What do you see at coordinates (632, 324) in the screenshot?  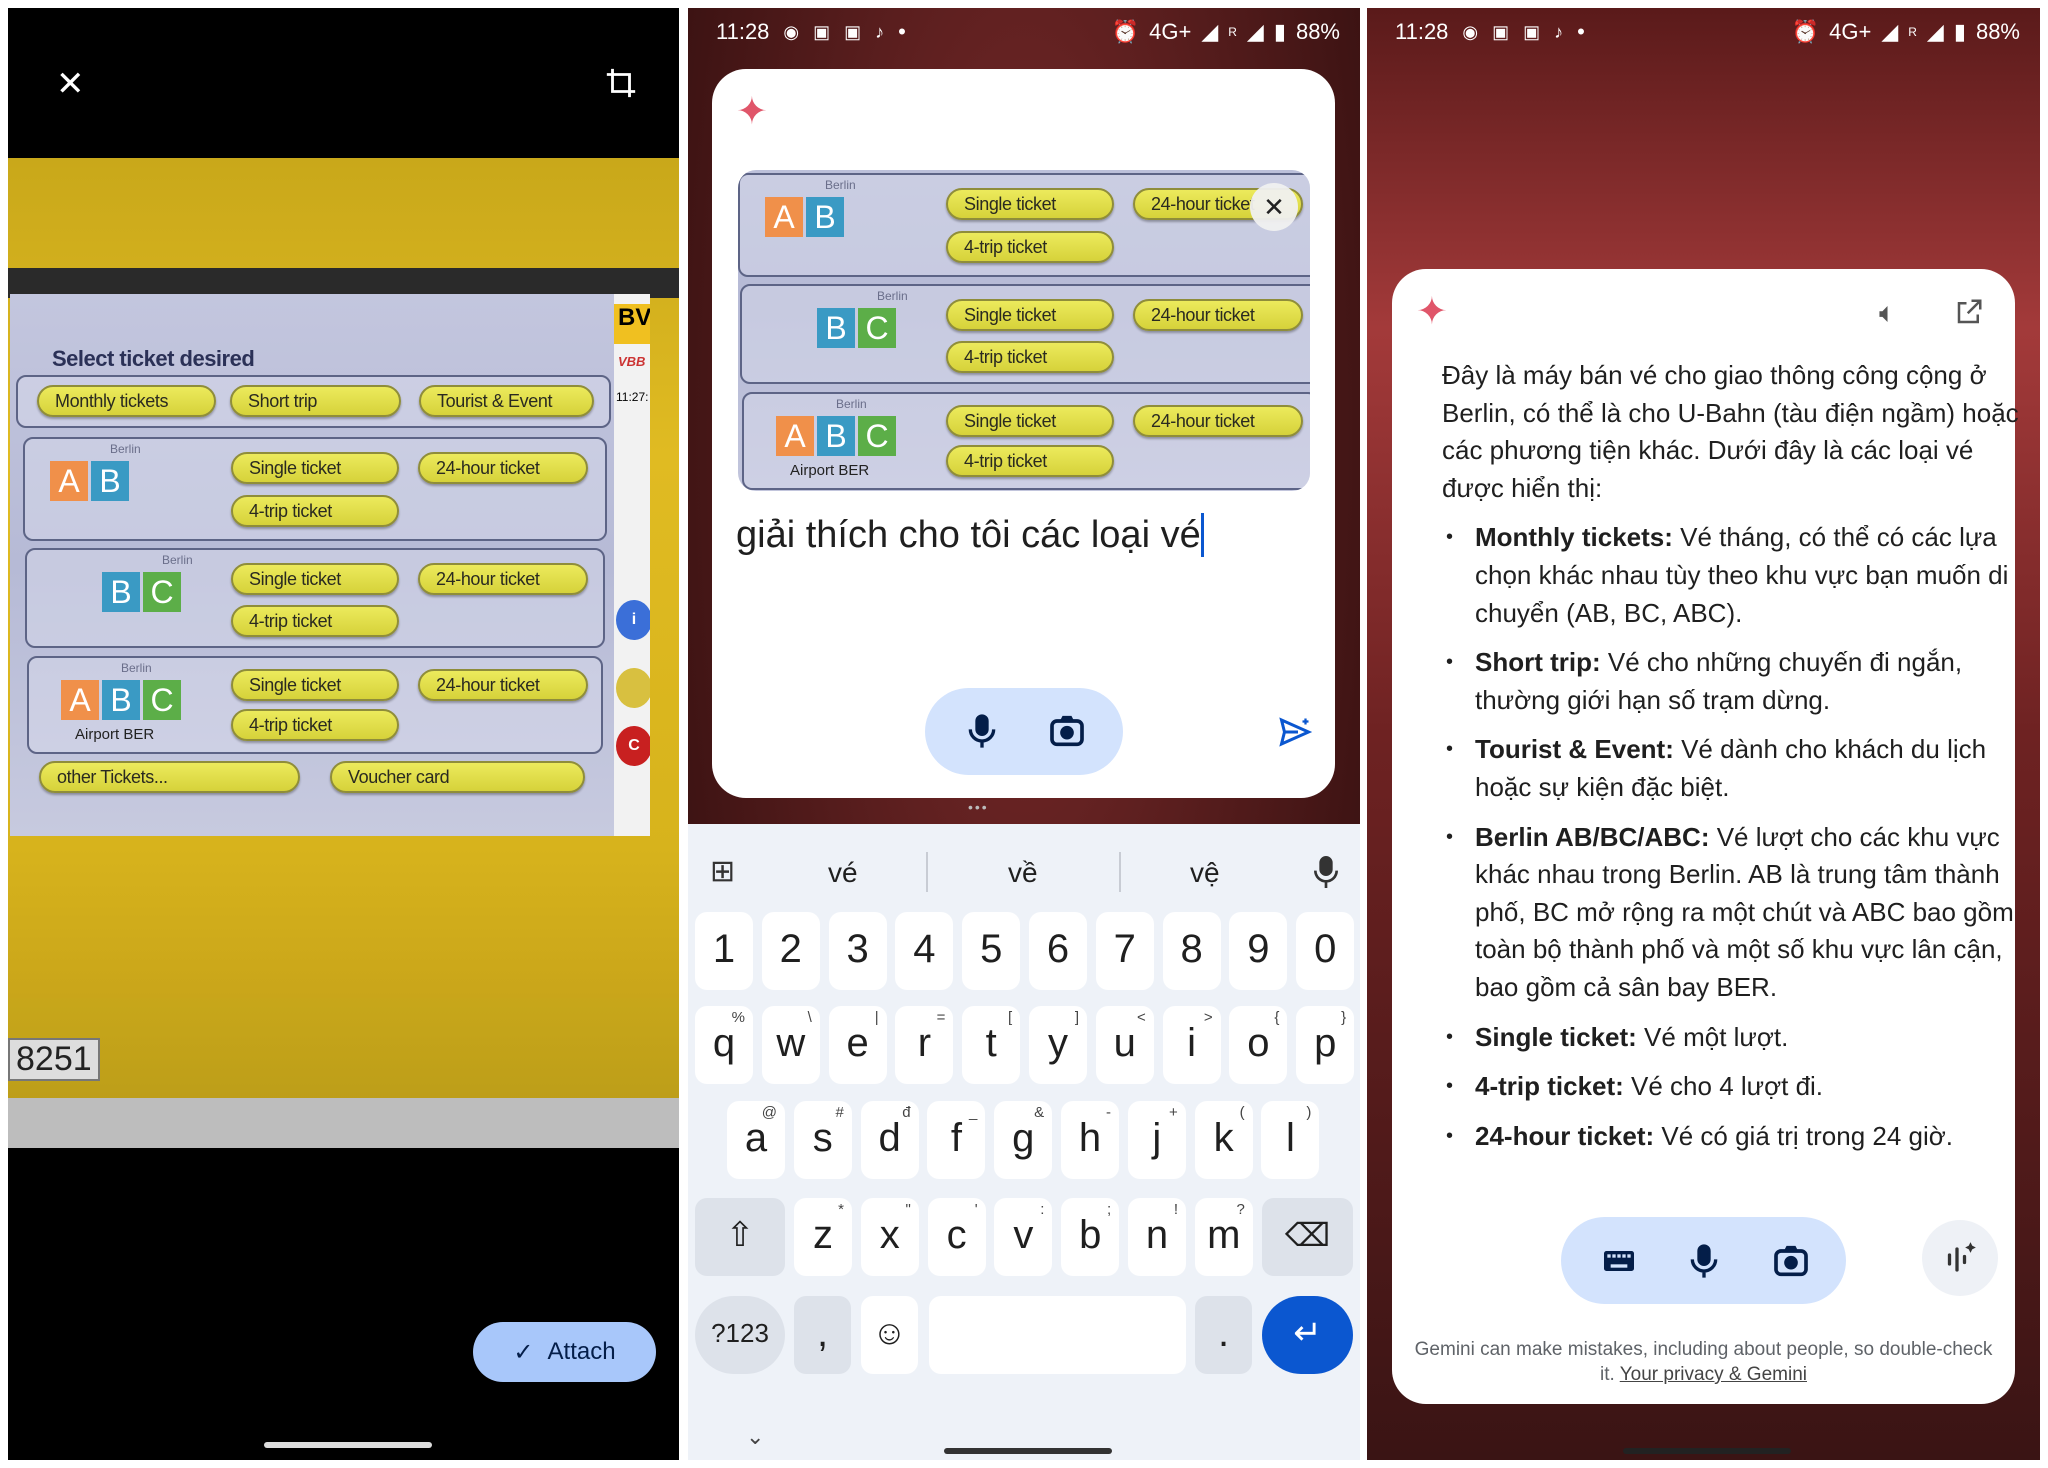 I see `machine-brand: BV` at bounding box center [632, 324].